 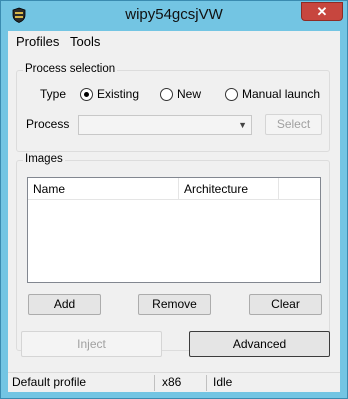 What do you see at coordinates (242, 125) in the screenshot?
I see `chevron-down-icon: ▼` at bounding box center [242, 125].